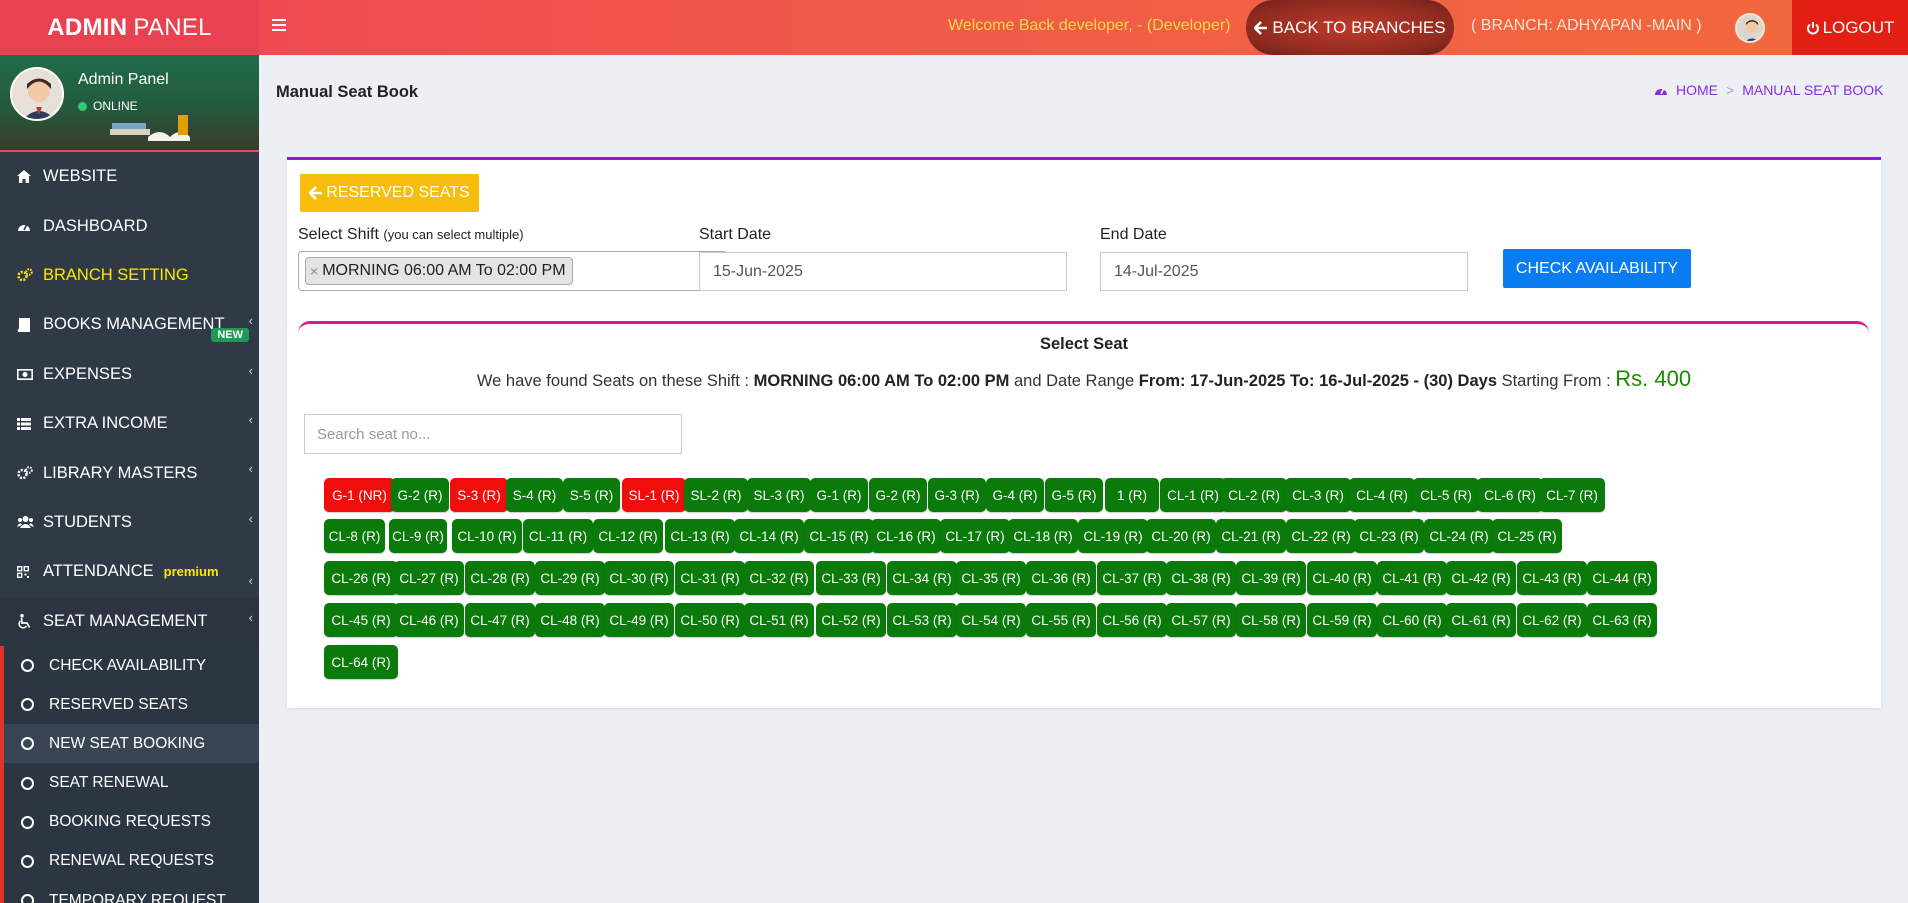  I want to click on seat-button: CL-2 (R), so click(1254, 495).